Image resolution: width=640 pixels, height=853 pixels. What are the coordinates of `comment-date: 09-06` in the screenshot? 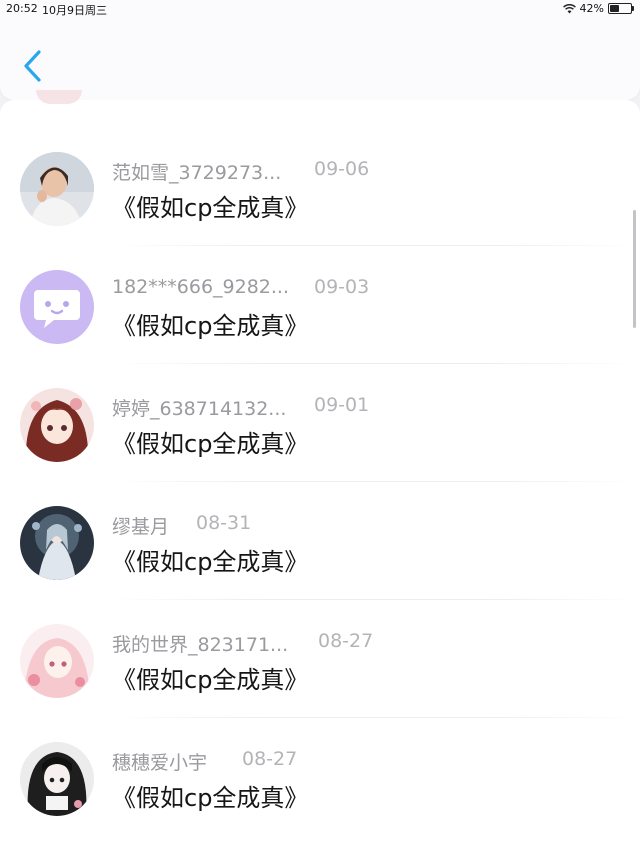 It's located at (342, 169).